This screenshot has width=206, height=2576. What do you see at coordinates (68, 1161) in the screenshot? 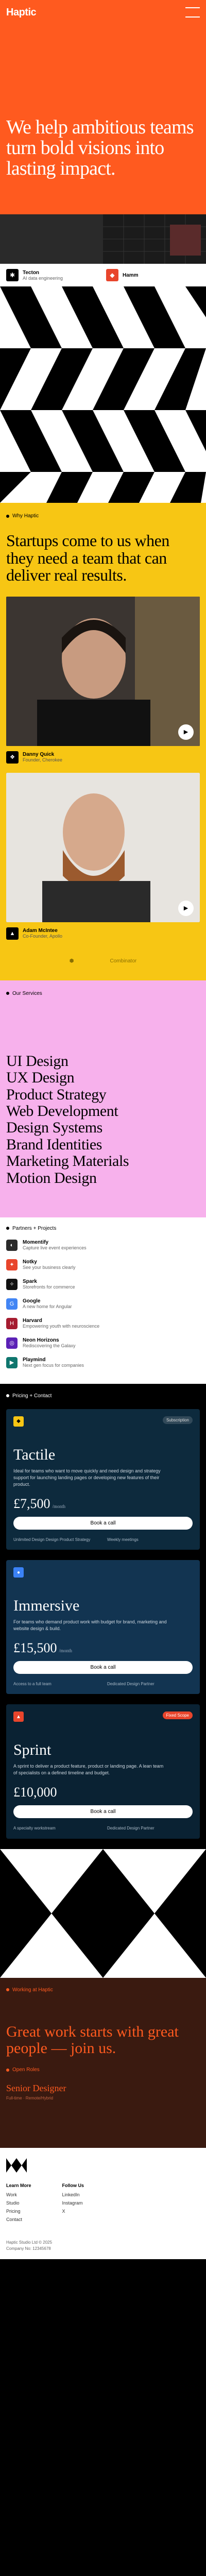
I see `service-item: Marketing Materials` at bounding box center [68, 1161].